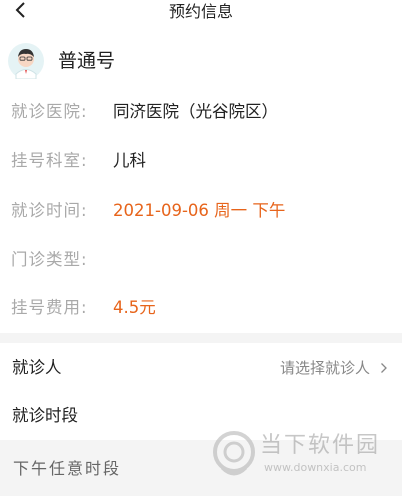 Image resolution: width=402 pixels, height=496 pixels. I want to click on watermark-logo-icon, so click(234, 453).